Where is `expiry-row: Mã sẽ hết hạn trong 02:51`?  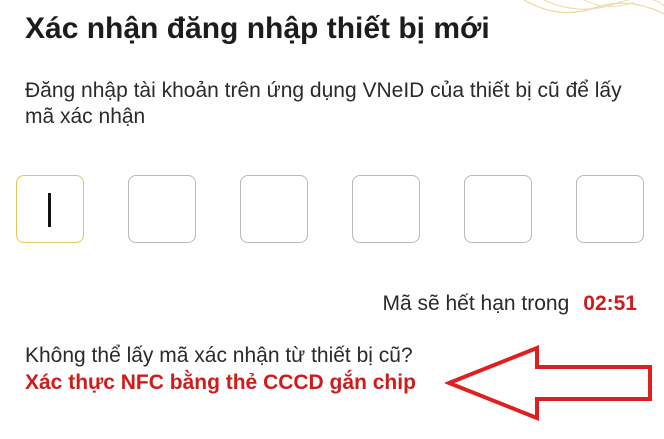 expiry-row: Mã sẽ hết hạn trong 02:51 is located at coordinates (509, 304).